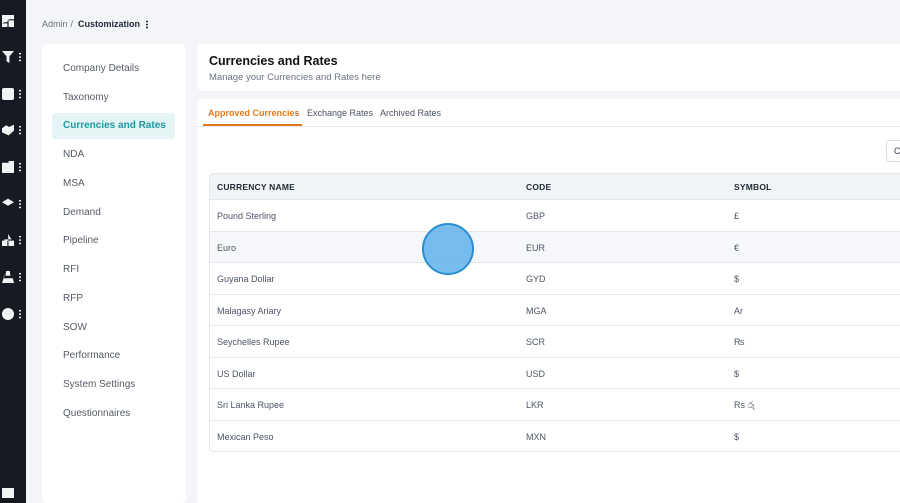 The image size is (900, 503). Describe the element at coordinates (555, 405) in the screenshot. I see `table-row: Sri Lanka Rupee LKR Rs රු` at that location.